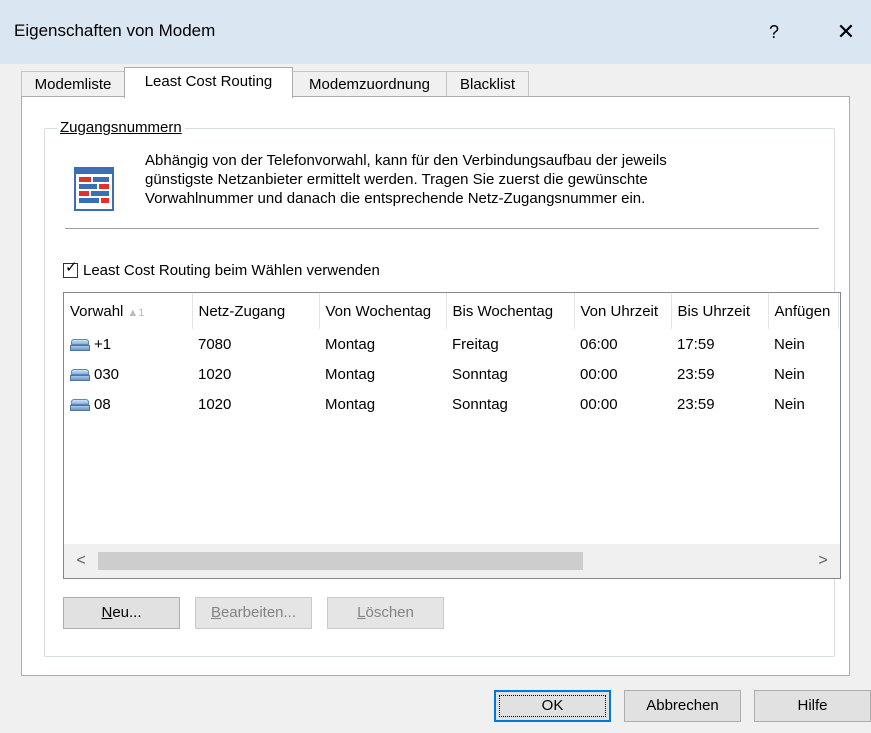  Describe the element at coordinates (442, 228) in the screenshot. I see `separator` at that location.